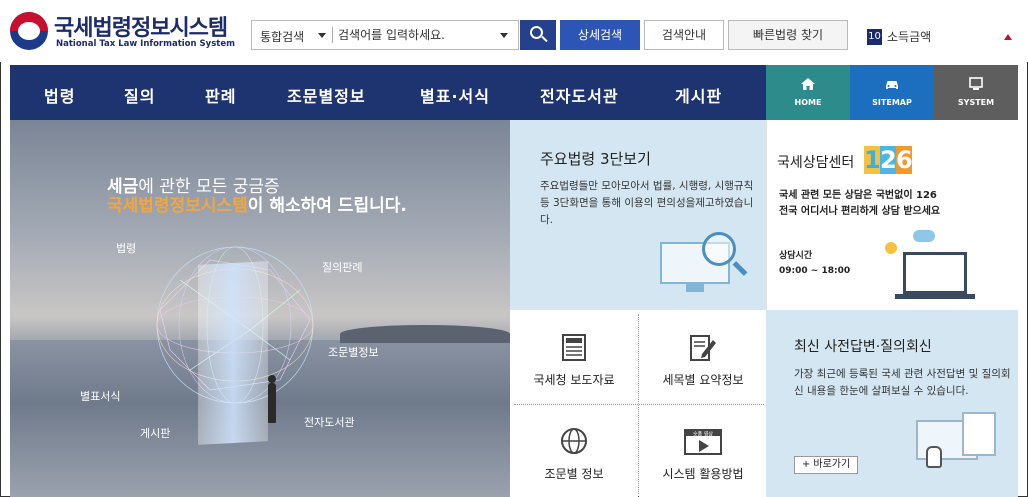 This screenshot has height=497, width=1028. What do you see at coordinates (574, 380) in the screenshot?
I see `tile-press-release-label: 국세청 보도자료` at bounding box center [574, 380].